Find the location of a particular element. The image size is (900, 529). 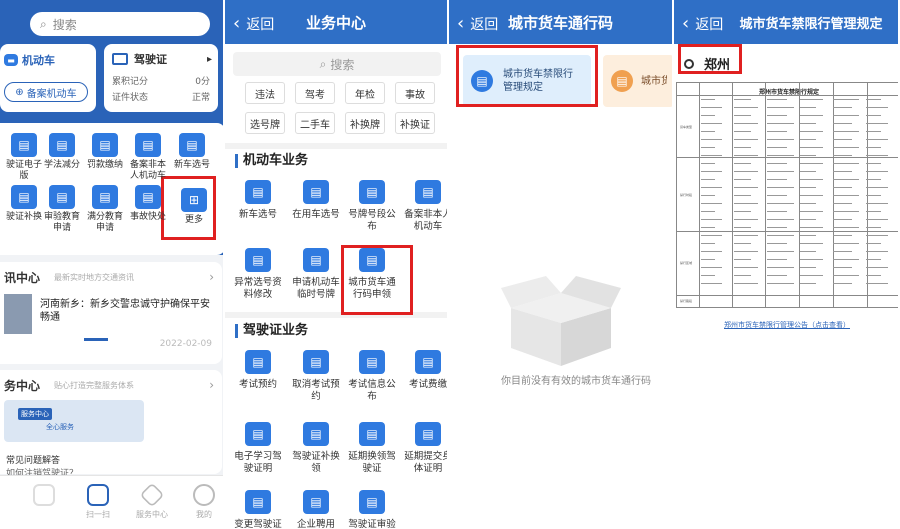

home-search-input: ⌕ 搜索 is located at coordinates (120, 24).